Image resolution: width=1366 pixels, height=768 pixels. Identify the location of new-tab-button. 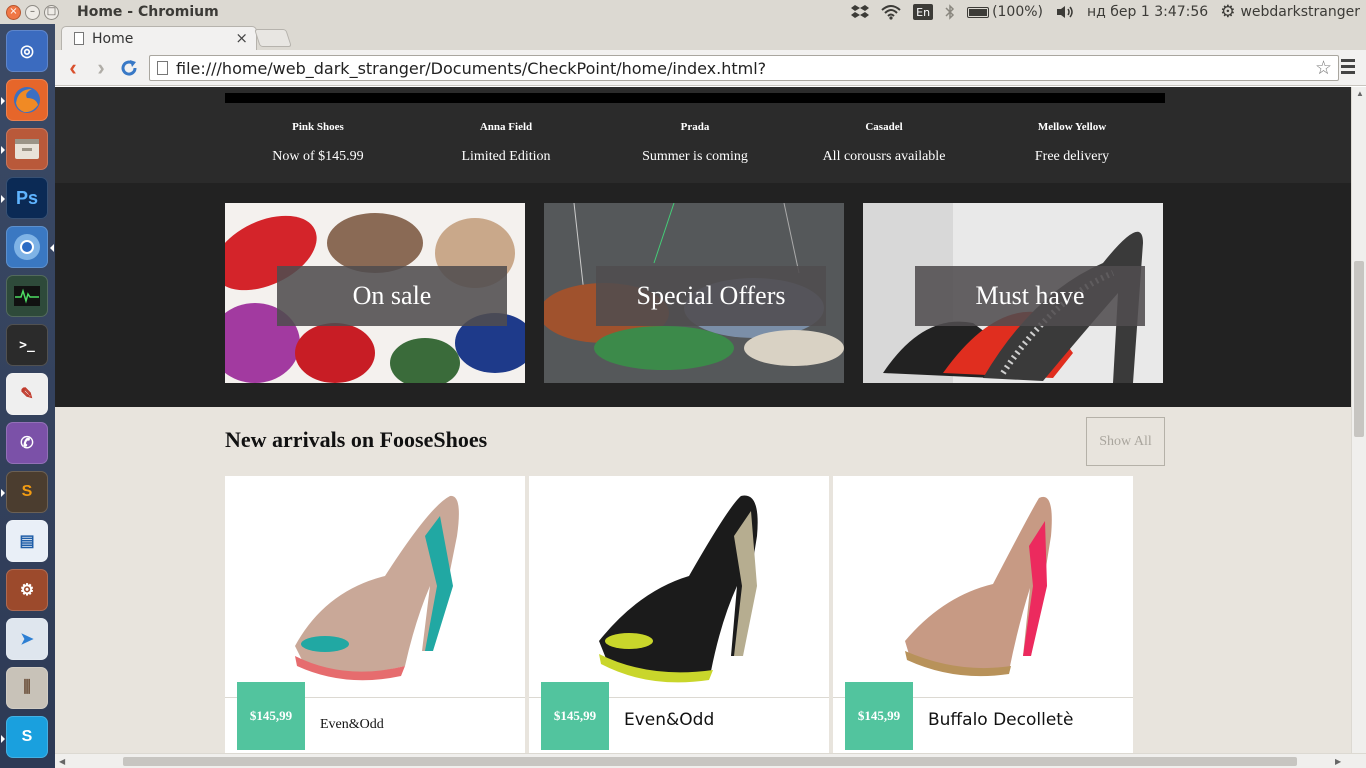
(273, 38).